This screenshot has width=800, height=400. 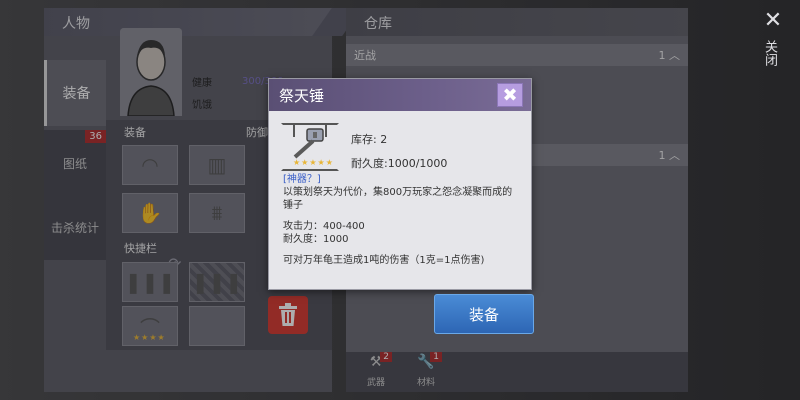 What do you see at coordinates (302, 96) in the screenshot?
I see `item-name: 祭天锤` at bounding box center [302, 96].